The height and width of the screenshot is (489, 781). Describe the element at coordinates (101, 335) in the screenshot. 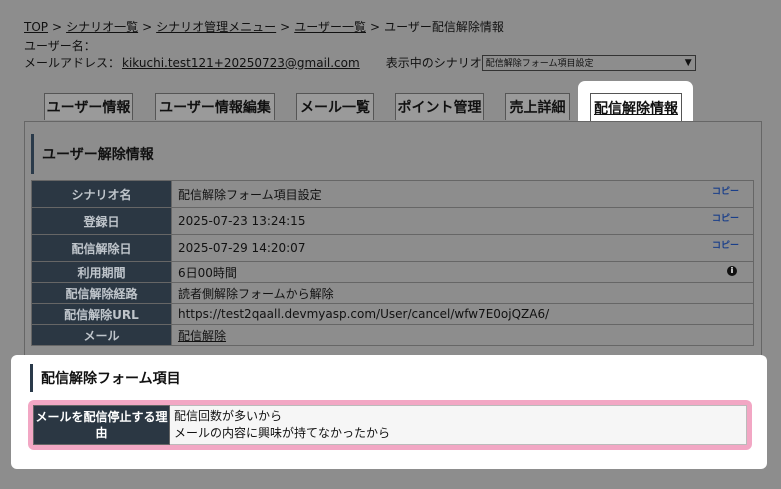

I see `row-label: メール` at that location.